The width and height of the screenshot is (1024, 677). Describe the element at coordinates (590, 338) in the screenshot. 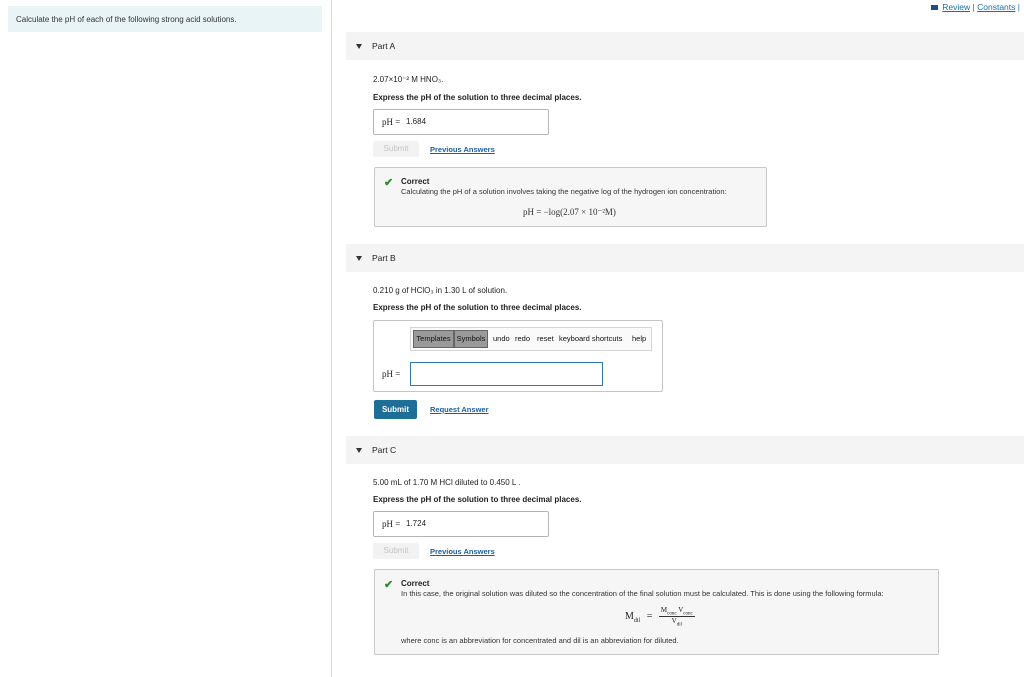

I see `keyboard-shortcuts-button: keyboard shortcuts` at that location.